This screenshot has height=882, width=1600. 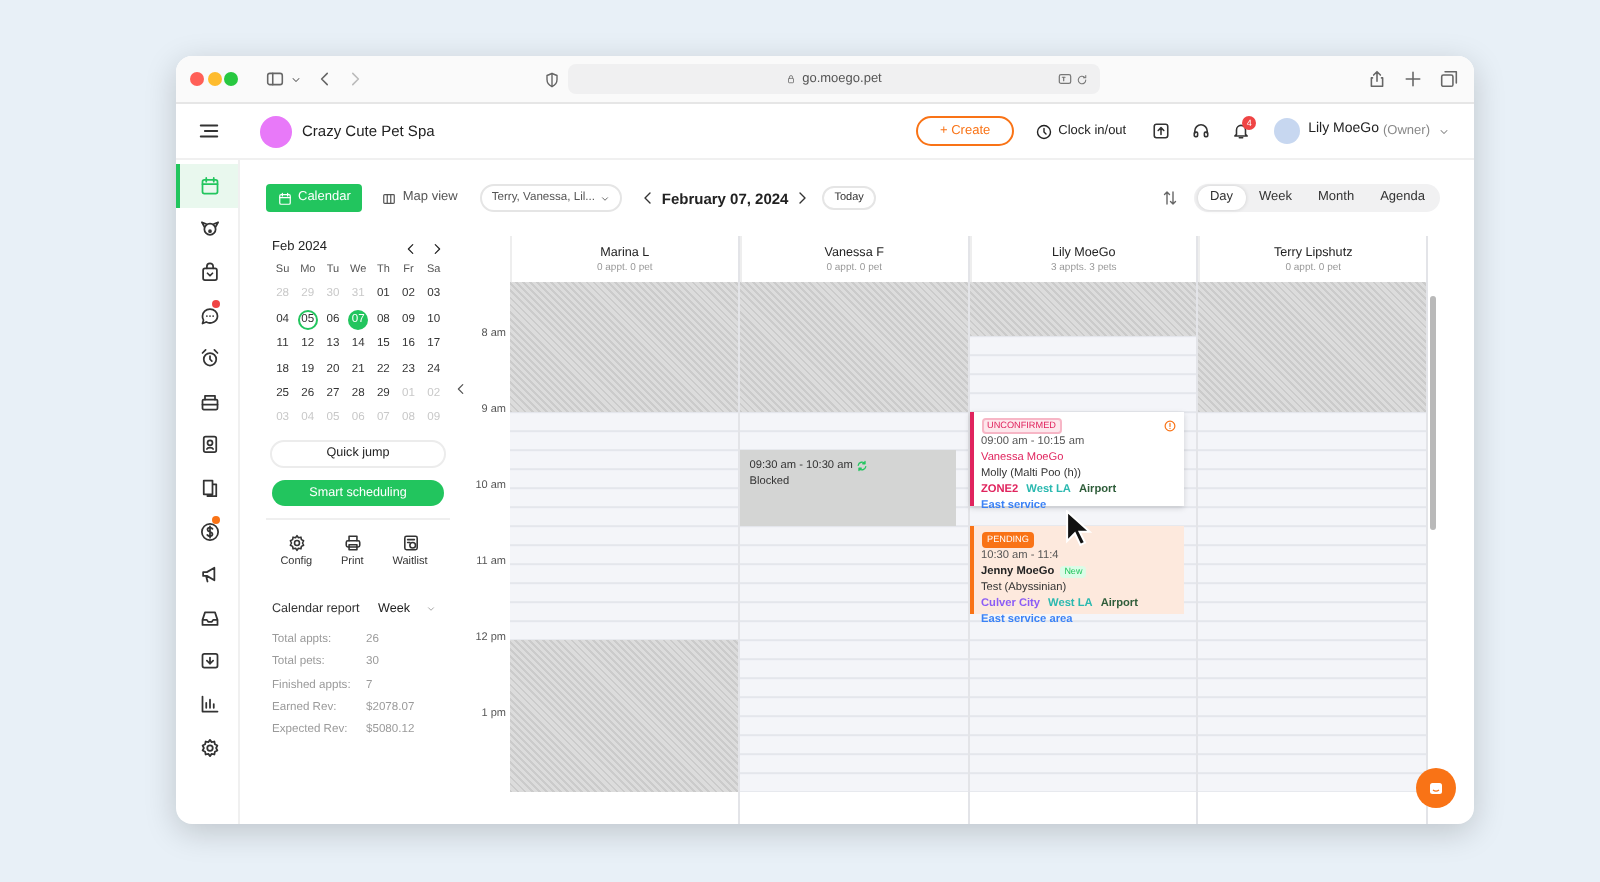 What do you see at coordinates (209, 401) in the screenshot?
I see `register-icon` at bounding box center [209, 401].